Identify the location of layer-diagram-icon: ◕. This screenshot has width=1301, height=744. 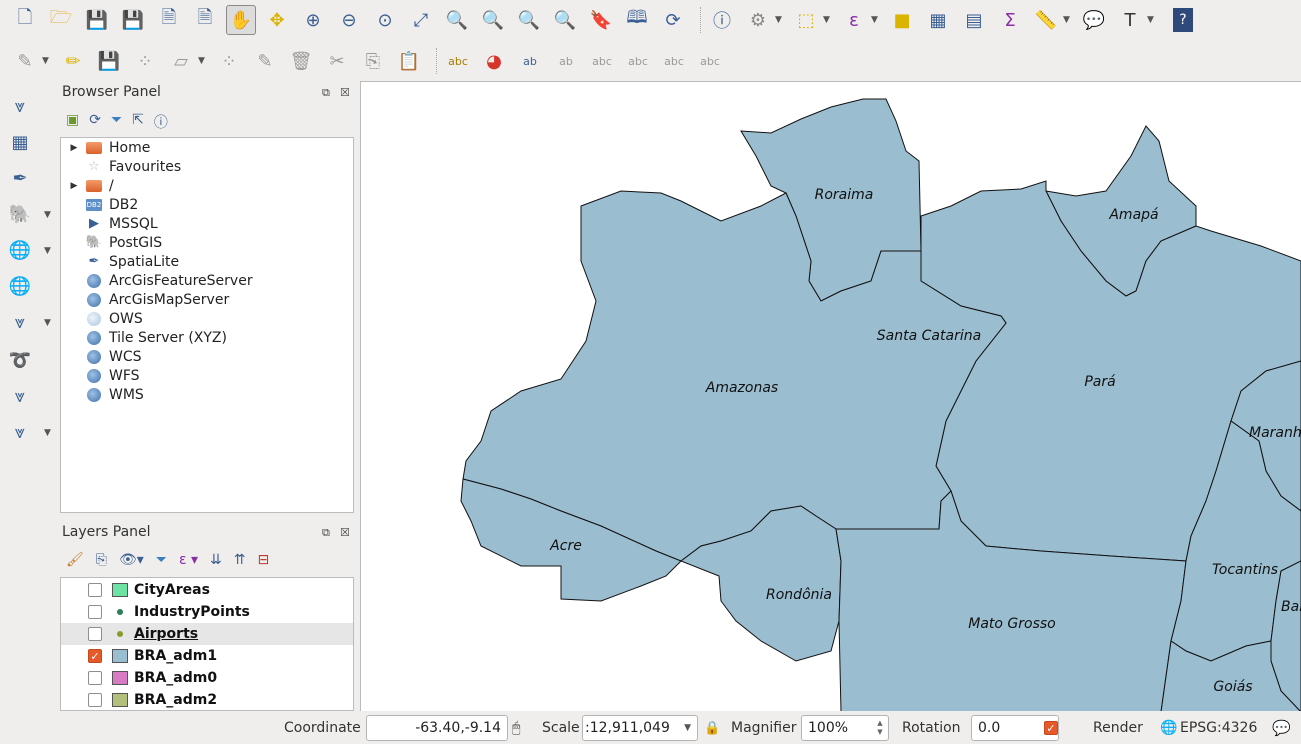
(494, 61).